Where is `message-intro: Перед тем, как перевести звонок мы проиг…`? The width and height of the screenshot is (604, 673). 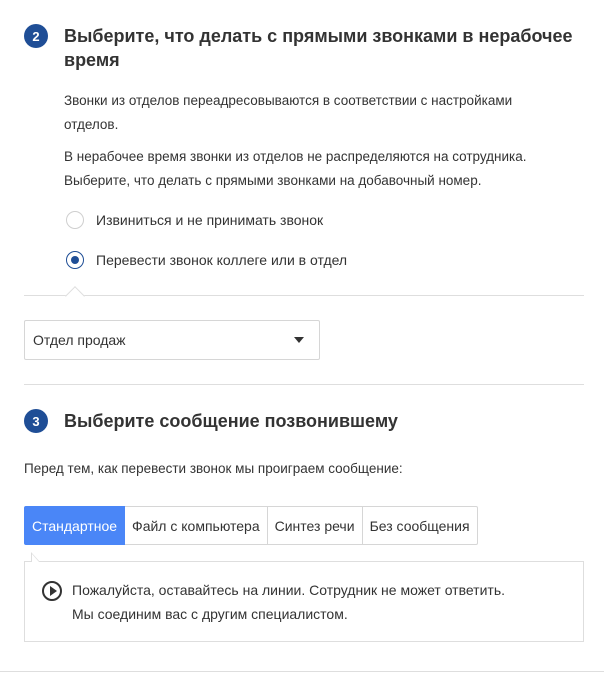
message-intro: Перед тем, как перевести звонок мы проиг… is located at coordinates (213, 468).